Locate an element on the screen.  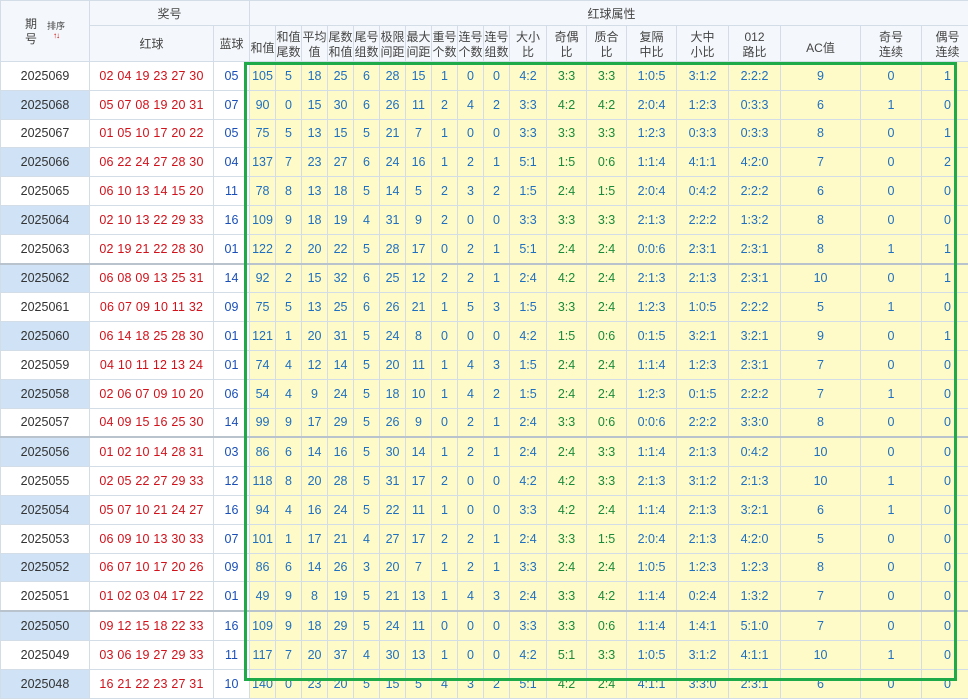
blue-ball-header: 蓝球 is located at coordinates (232, 44).